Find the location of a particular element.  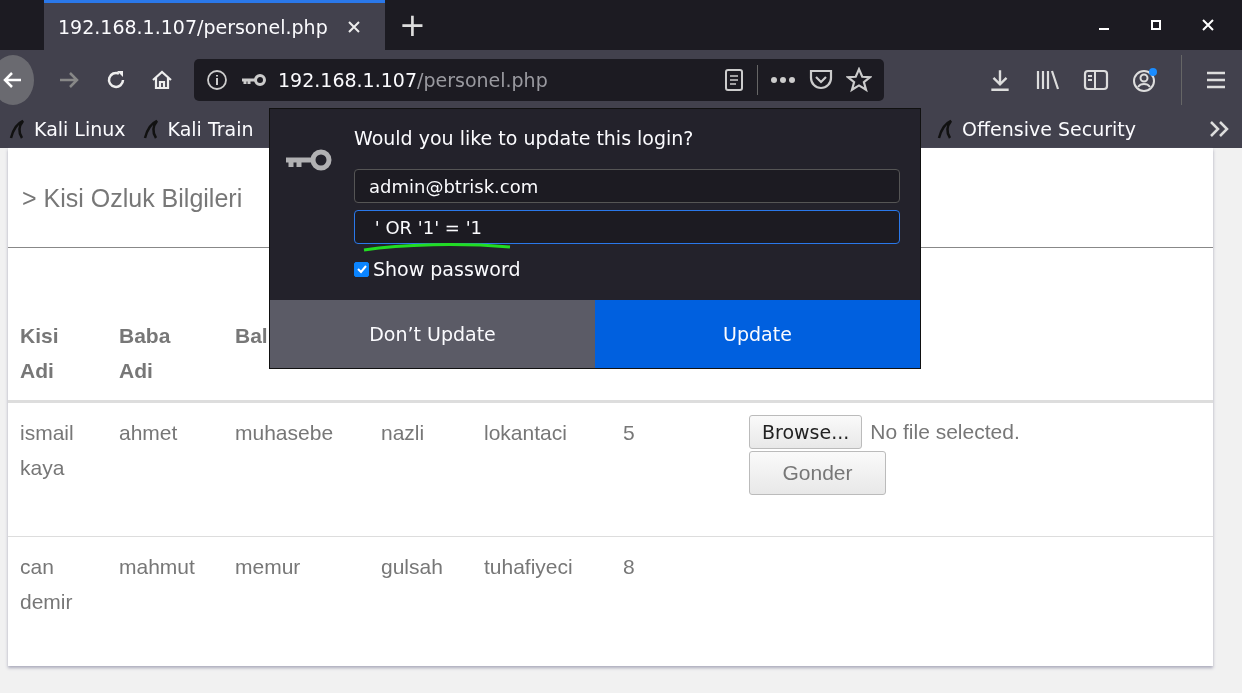

table-cell-text: ismail kaya is located at coordinates (47, 450).